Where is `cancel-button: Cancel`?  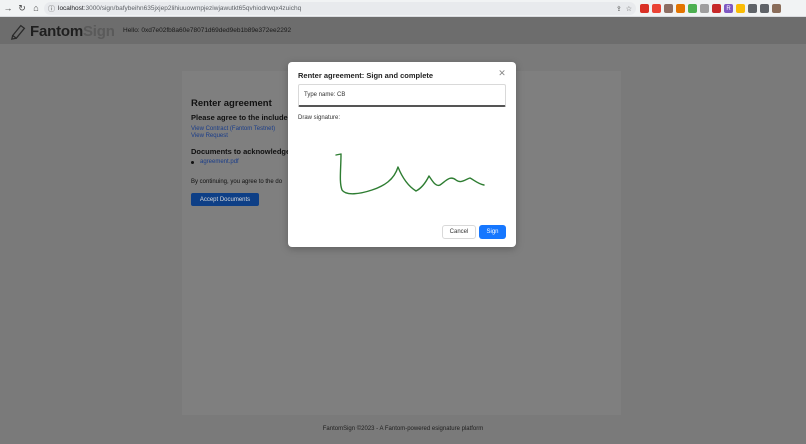 cancel-button: Cancel is located at coordinates (459, 232).